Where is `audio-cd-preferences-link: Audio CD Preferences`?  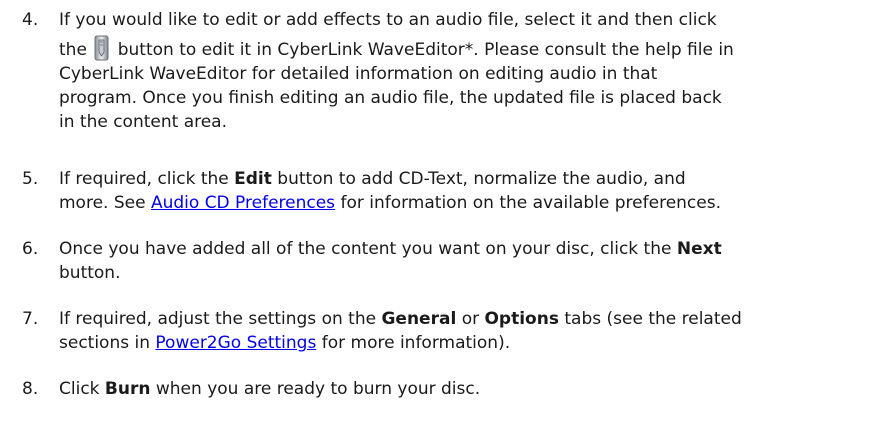
audio-cd-preferences-link: Audio CD Preferences is located at coordinates (243, 203).